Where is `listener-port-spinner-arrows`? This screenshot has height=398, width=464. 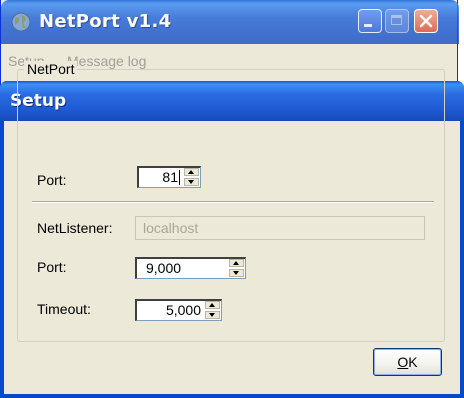 listener-port-spinner-arrows is located at coordinates (236, 268).